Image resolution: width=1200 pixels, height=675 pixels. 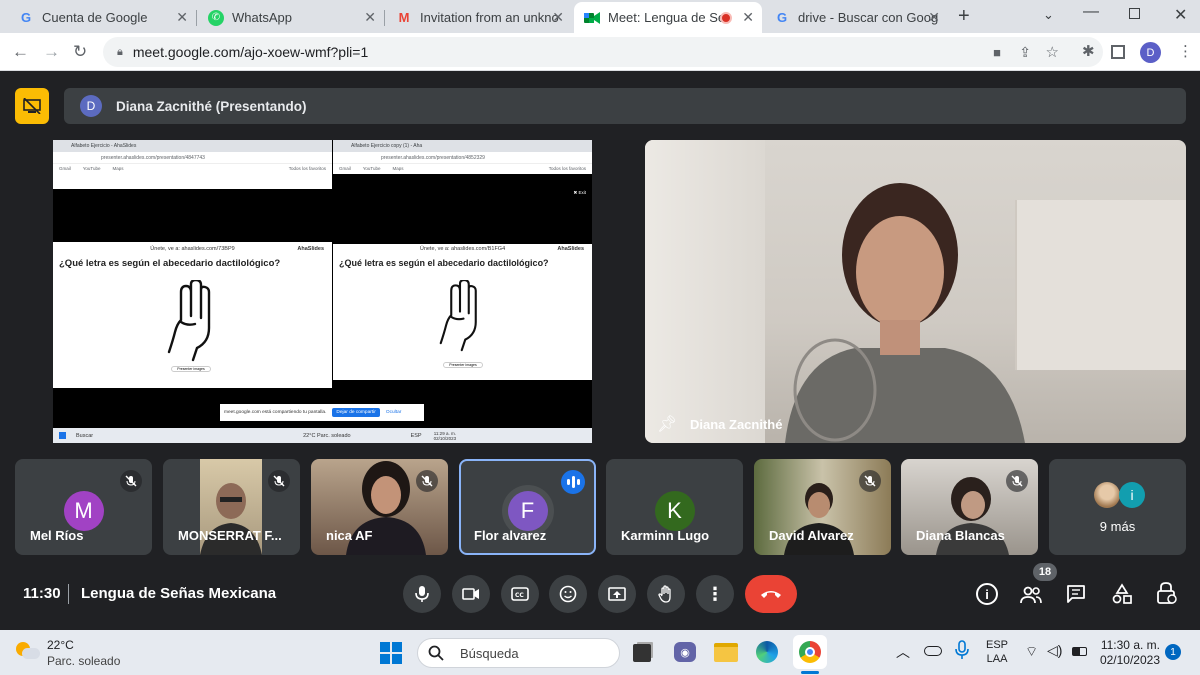 I want to click on edge-browser-icon, so click(x=767, y=652).